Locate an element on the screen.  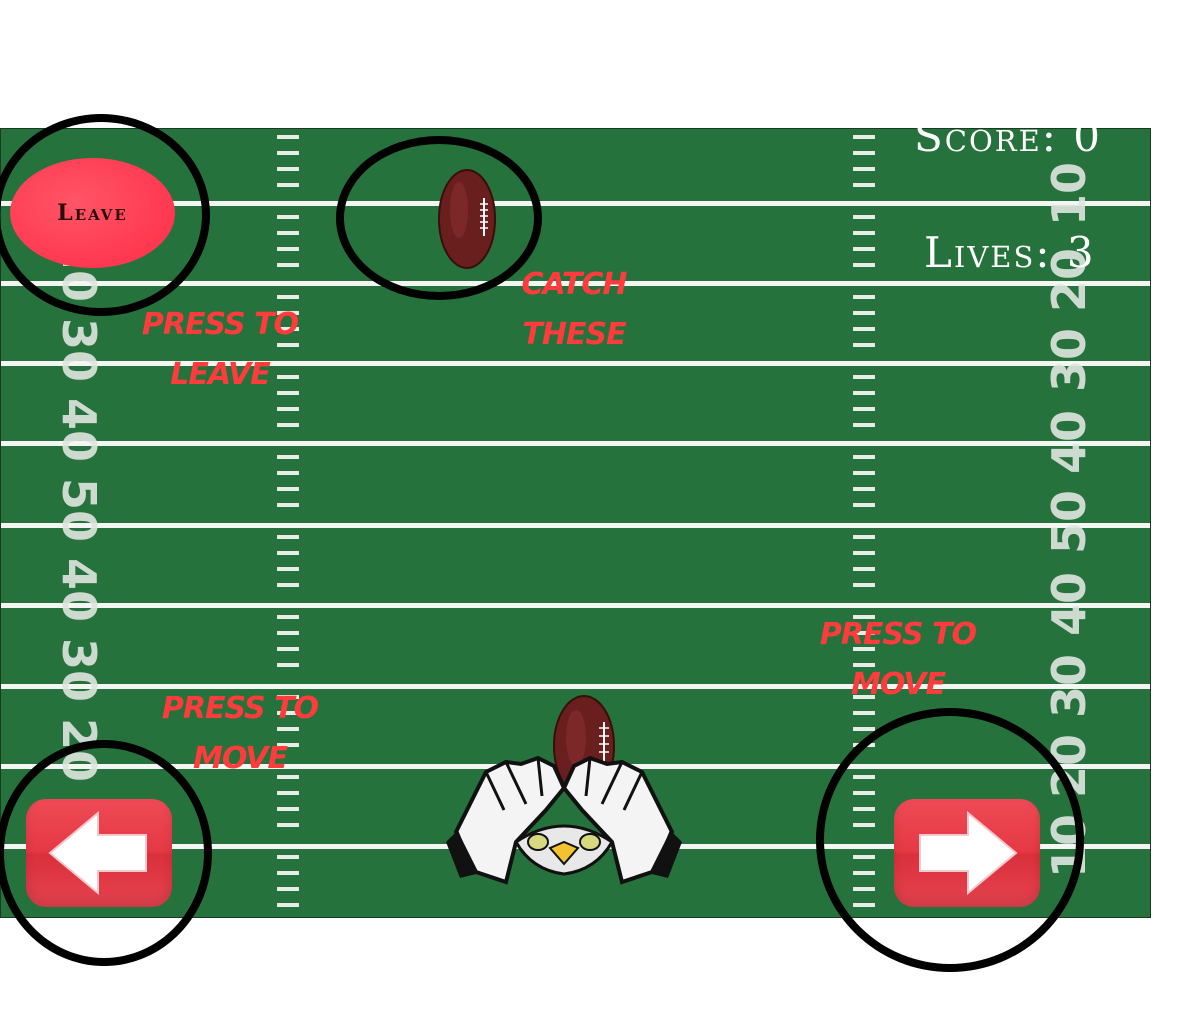
hint-move-left-line1: Press to is located at coordinates (240, 708).